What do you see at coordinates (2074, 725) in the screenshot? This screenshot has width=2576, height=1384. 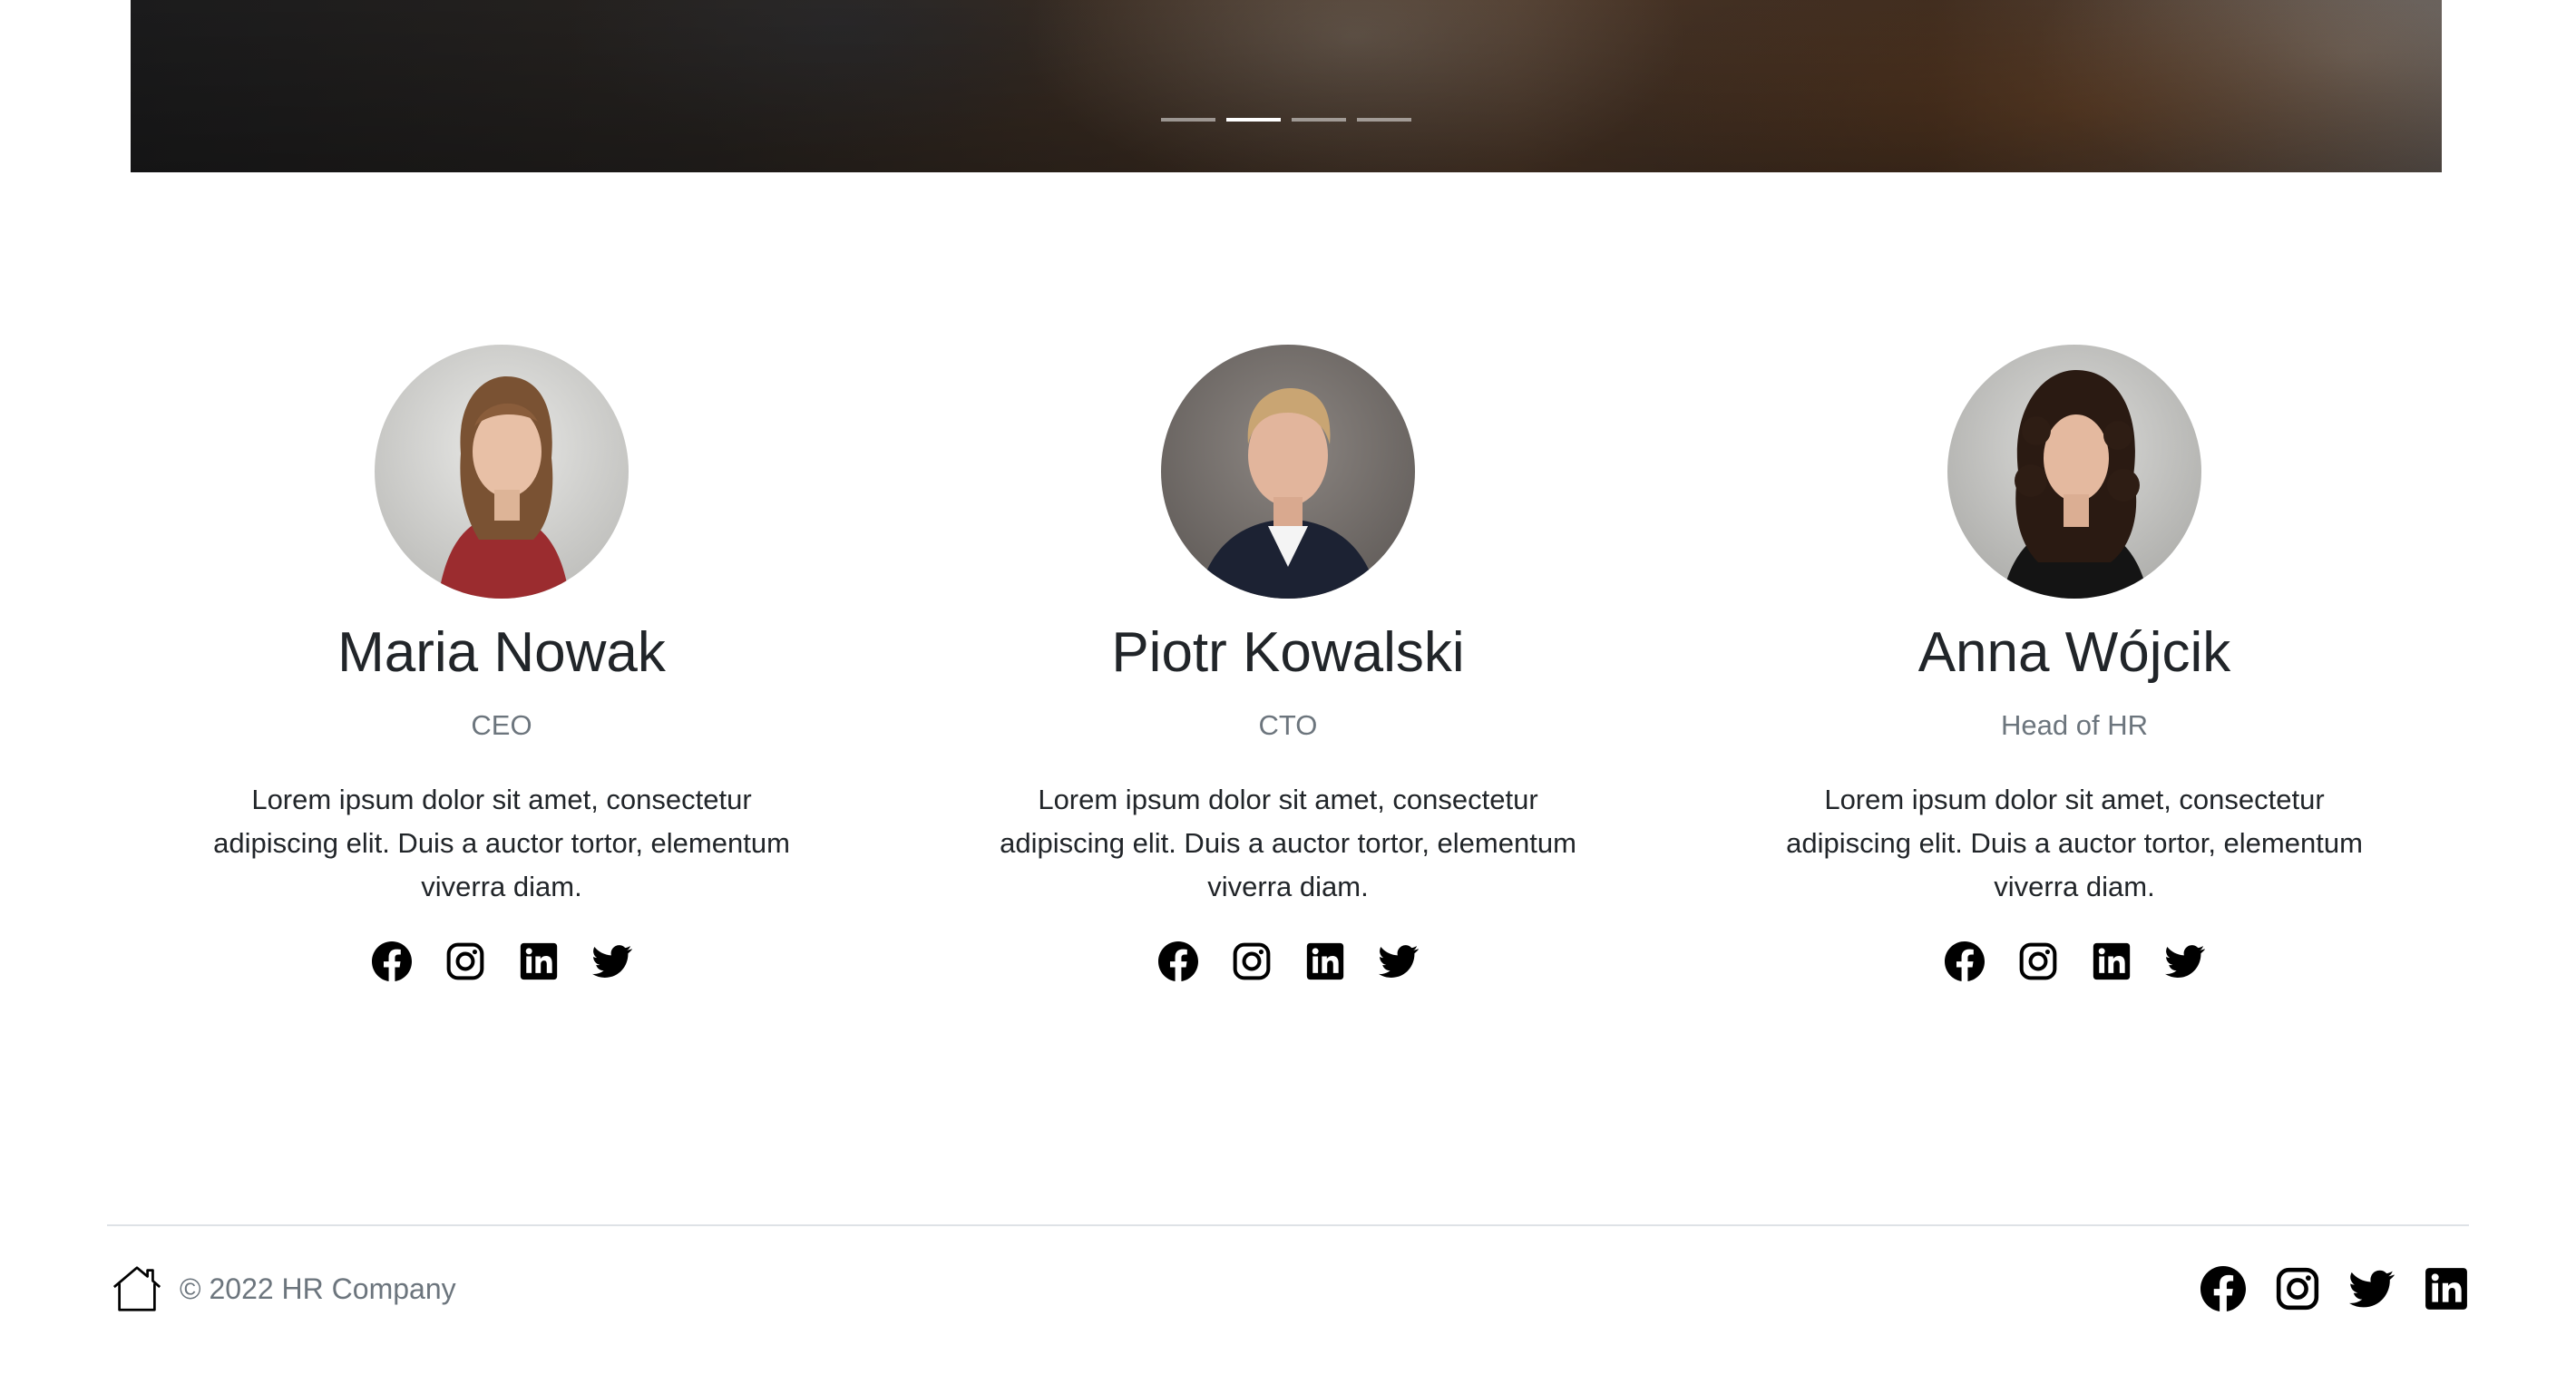 I see `member-role: Head of HR` at bounding box center [2074, 725].